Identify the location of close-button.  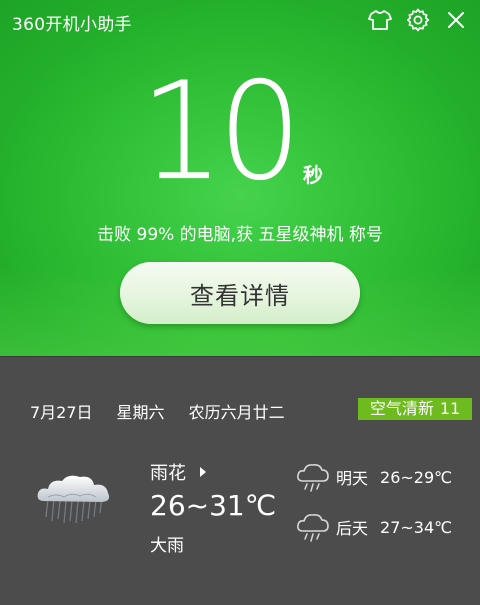
(456, 20).